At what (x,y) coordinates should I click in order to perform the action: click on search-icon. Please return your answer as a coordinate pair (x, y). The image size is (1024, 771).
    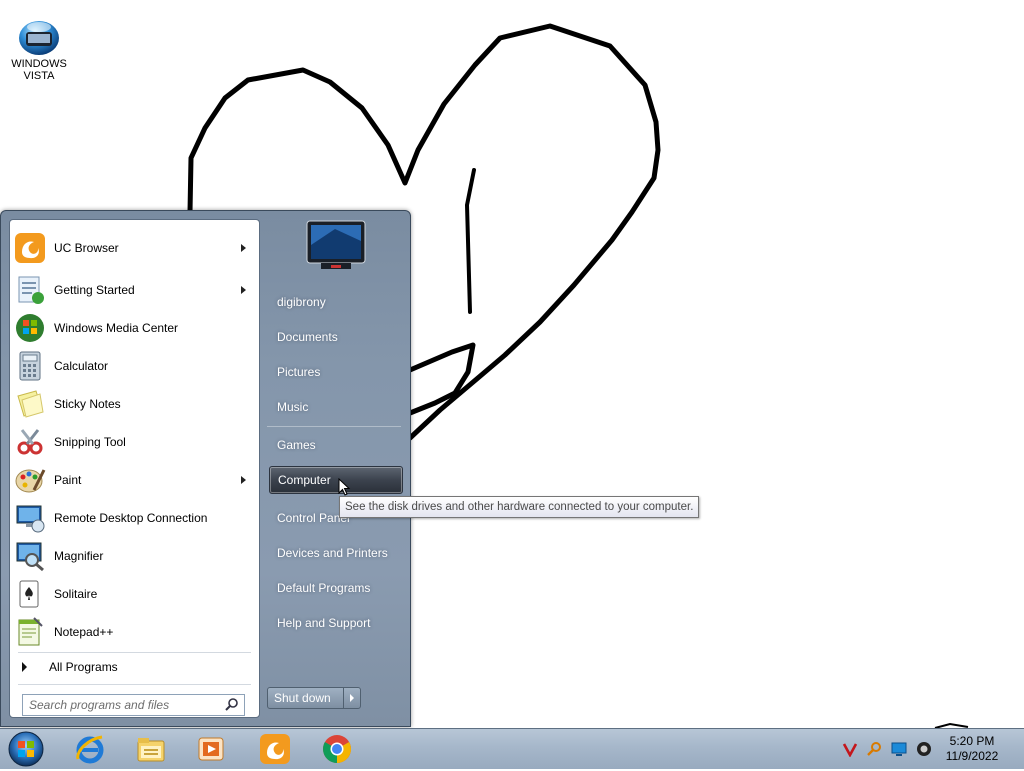
    Looking at the image, I should click on (232, 705).